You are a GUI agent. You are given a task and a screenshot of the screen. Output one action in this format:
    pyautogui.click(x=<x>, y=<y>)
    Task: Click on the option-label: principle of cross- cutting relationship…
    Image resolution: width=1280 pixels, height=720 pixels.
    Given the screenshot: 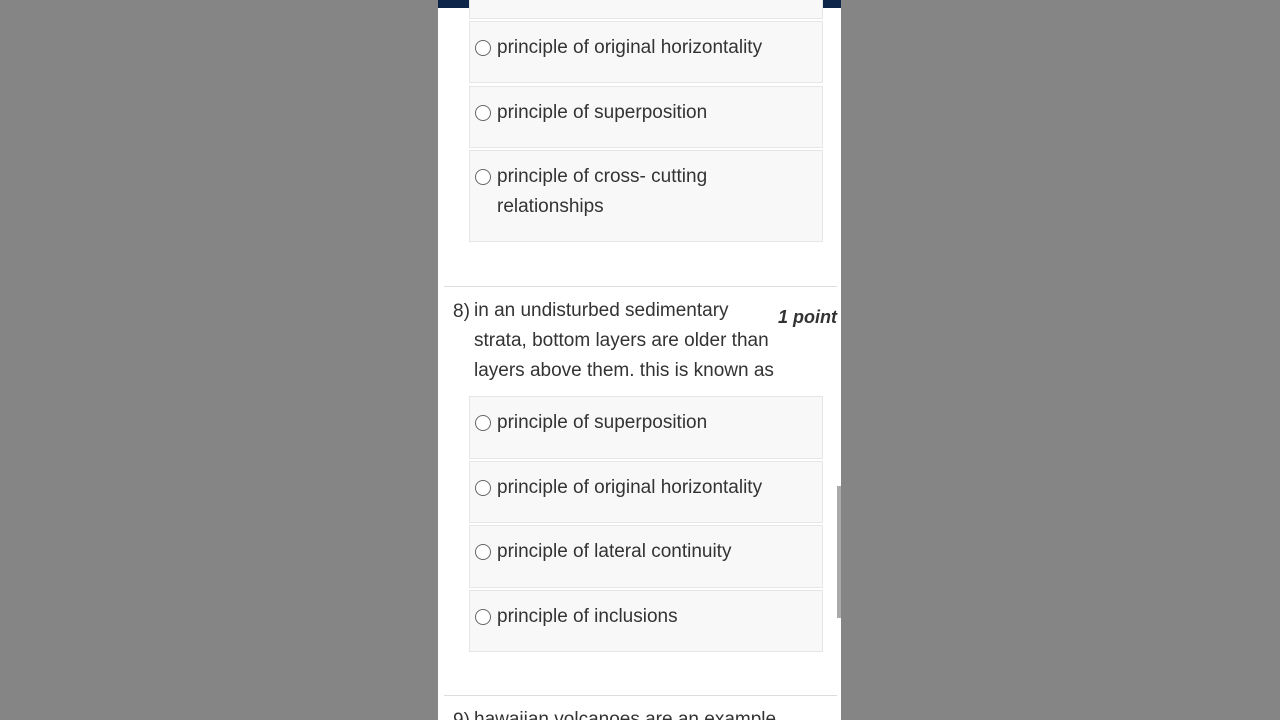 What is the action you would take?
    pyautogui.click(x=602, y=191)
    